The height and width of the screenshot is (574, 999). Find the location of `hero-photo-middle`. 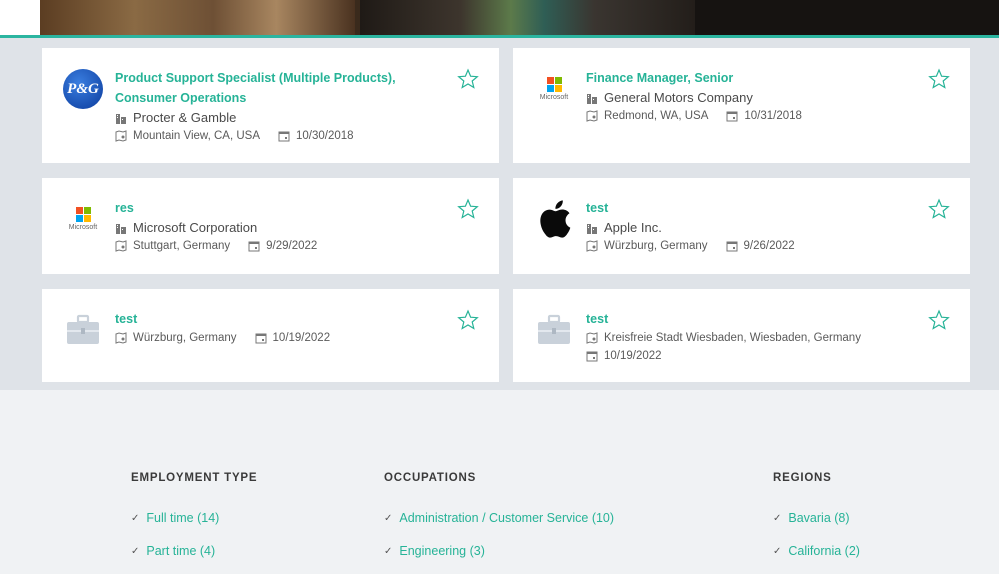

hero-photo-middle is located at coordinates (527, 19).